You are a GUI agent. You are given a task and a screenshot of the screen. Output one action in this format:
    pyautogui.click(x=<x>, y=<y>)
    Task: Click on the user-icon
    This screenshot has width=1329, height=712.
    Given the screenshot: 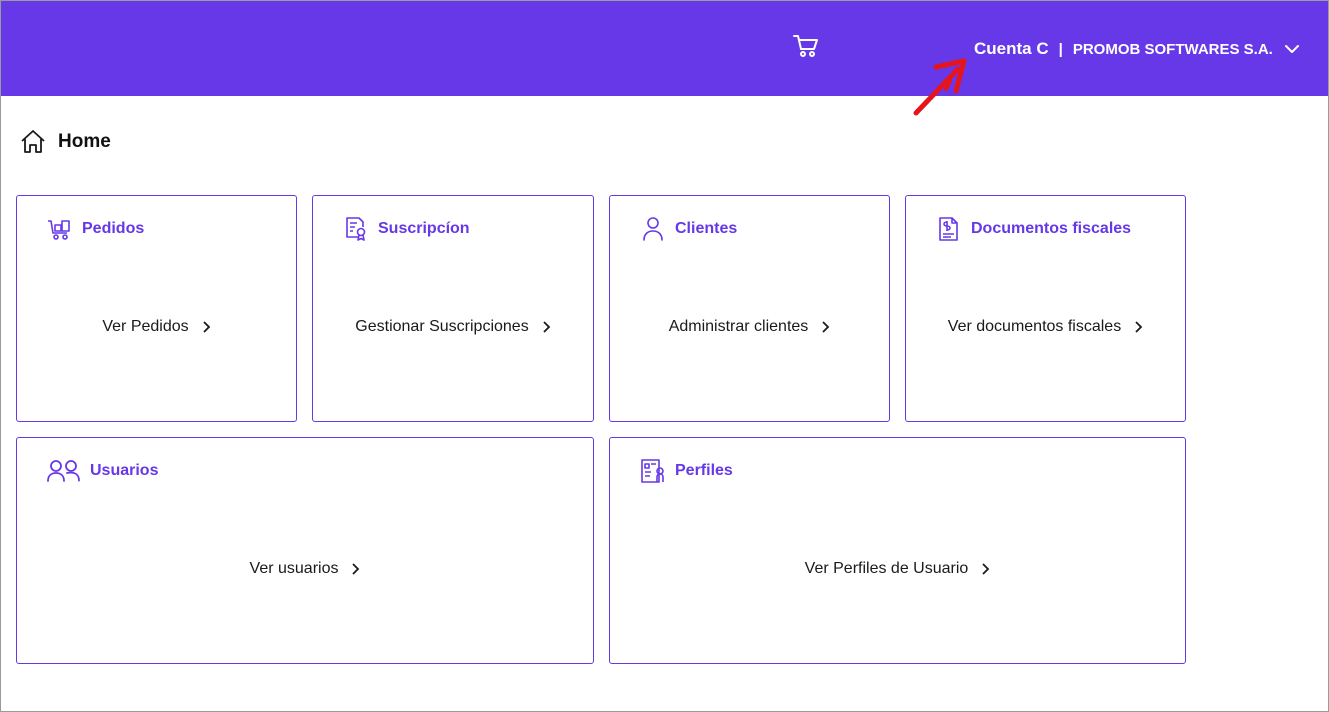 What is the action you would take?
    pyautogui.click(x=653, y=229)
    